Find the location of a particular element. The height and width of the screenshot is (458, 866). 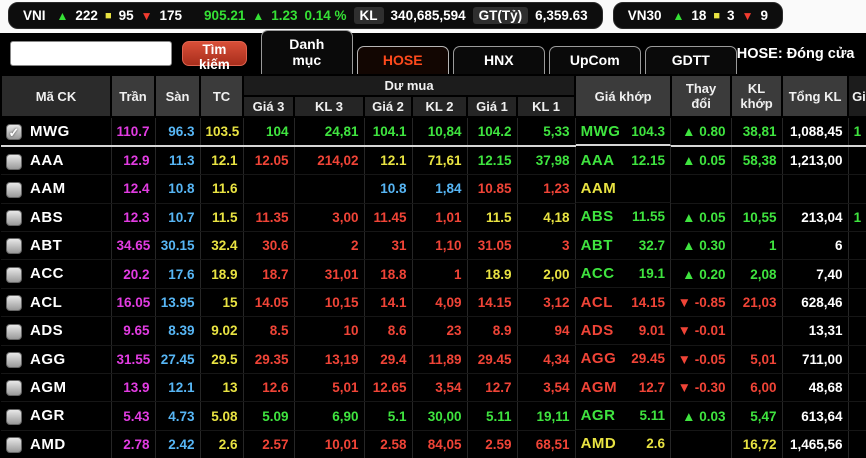

reference-price-cell: 12.1 is located at coordinates (222, 161).